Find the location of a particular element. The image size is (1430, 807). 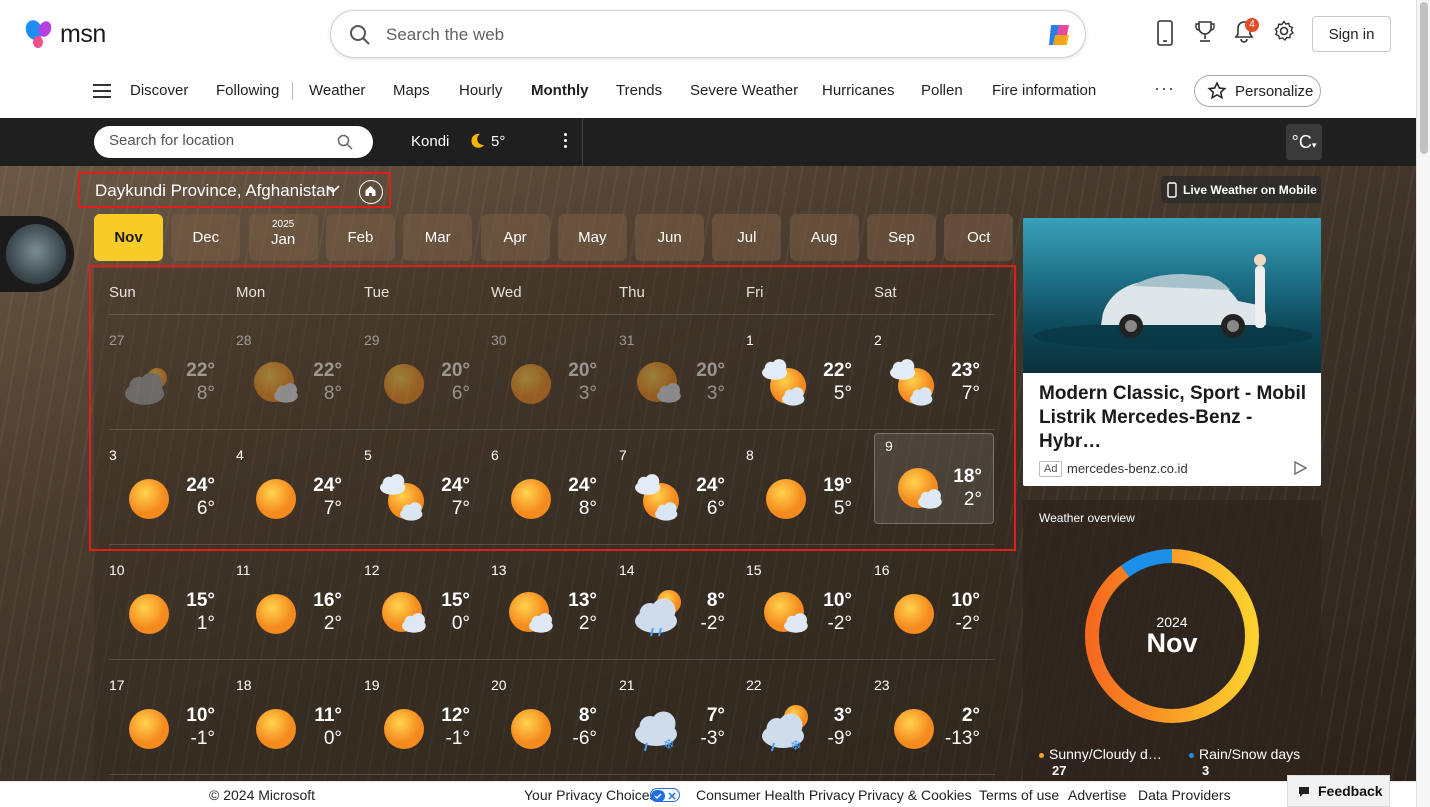

month-tab-may: May is located at coordinates (592, 237).